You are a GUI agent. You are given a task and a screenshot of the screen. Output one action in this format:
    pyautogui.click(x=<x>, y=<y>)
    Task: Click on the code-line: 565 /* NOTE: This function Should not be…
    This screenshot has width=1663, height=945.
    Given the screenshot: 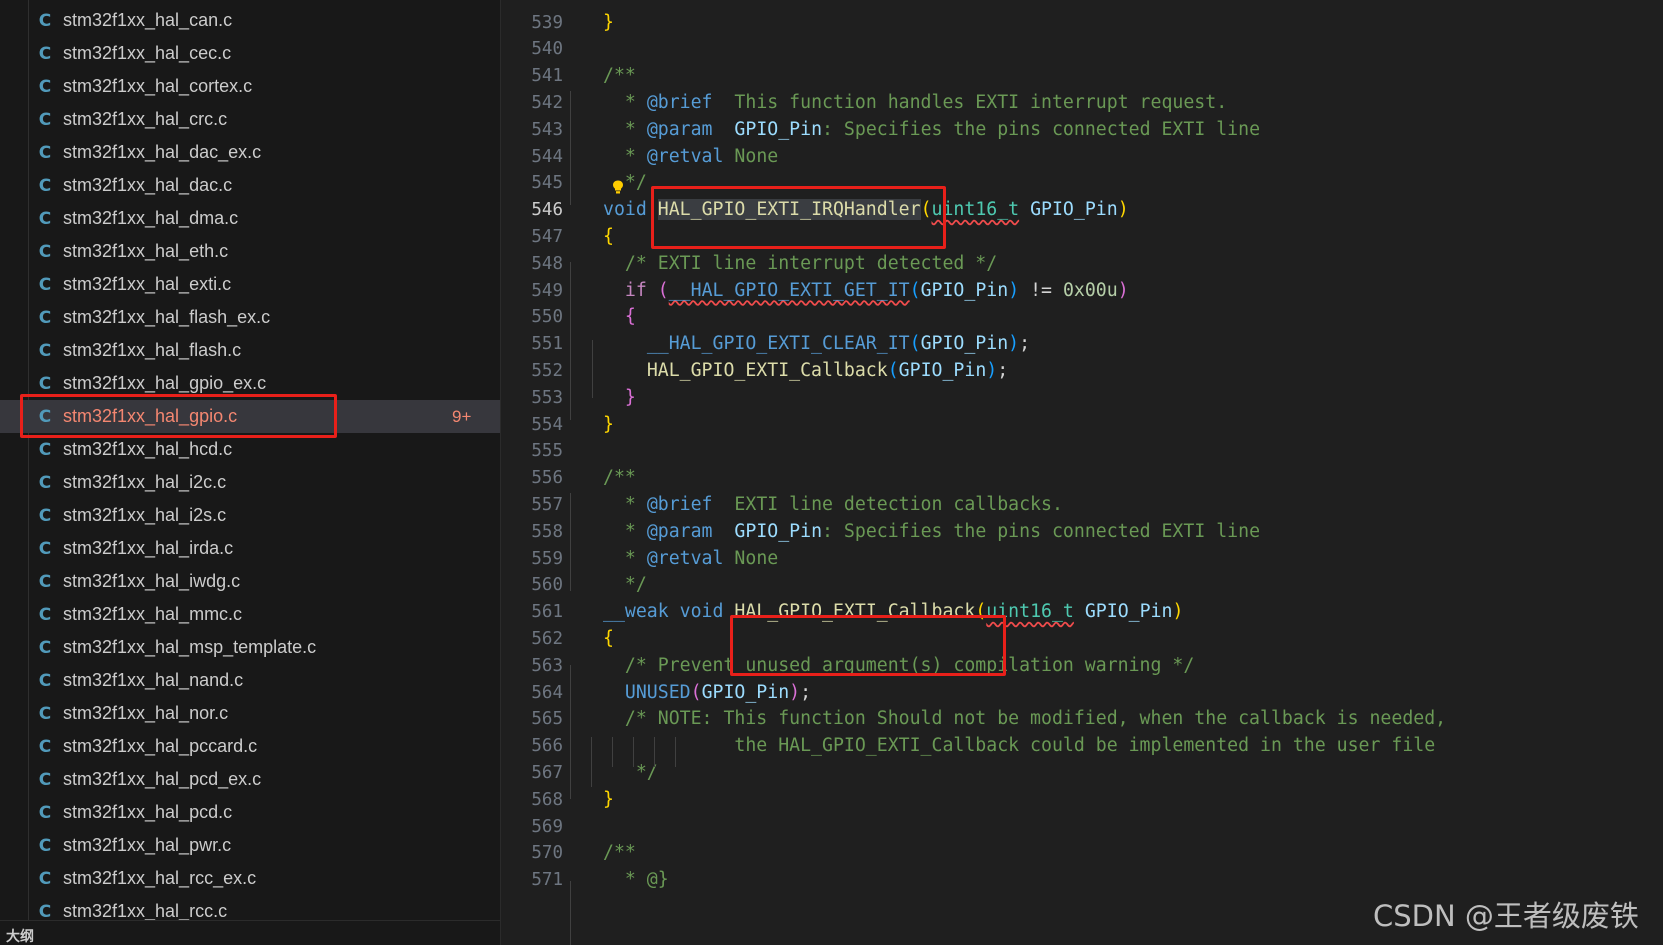 What is the action you would take?
    pyautogui.click(x=1082, y=719)
    